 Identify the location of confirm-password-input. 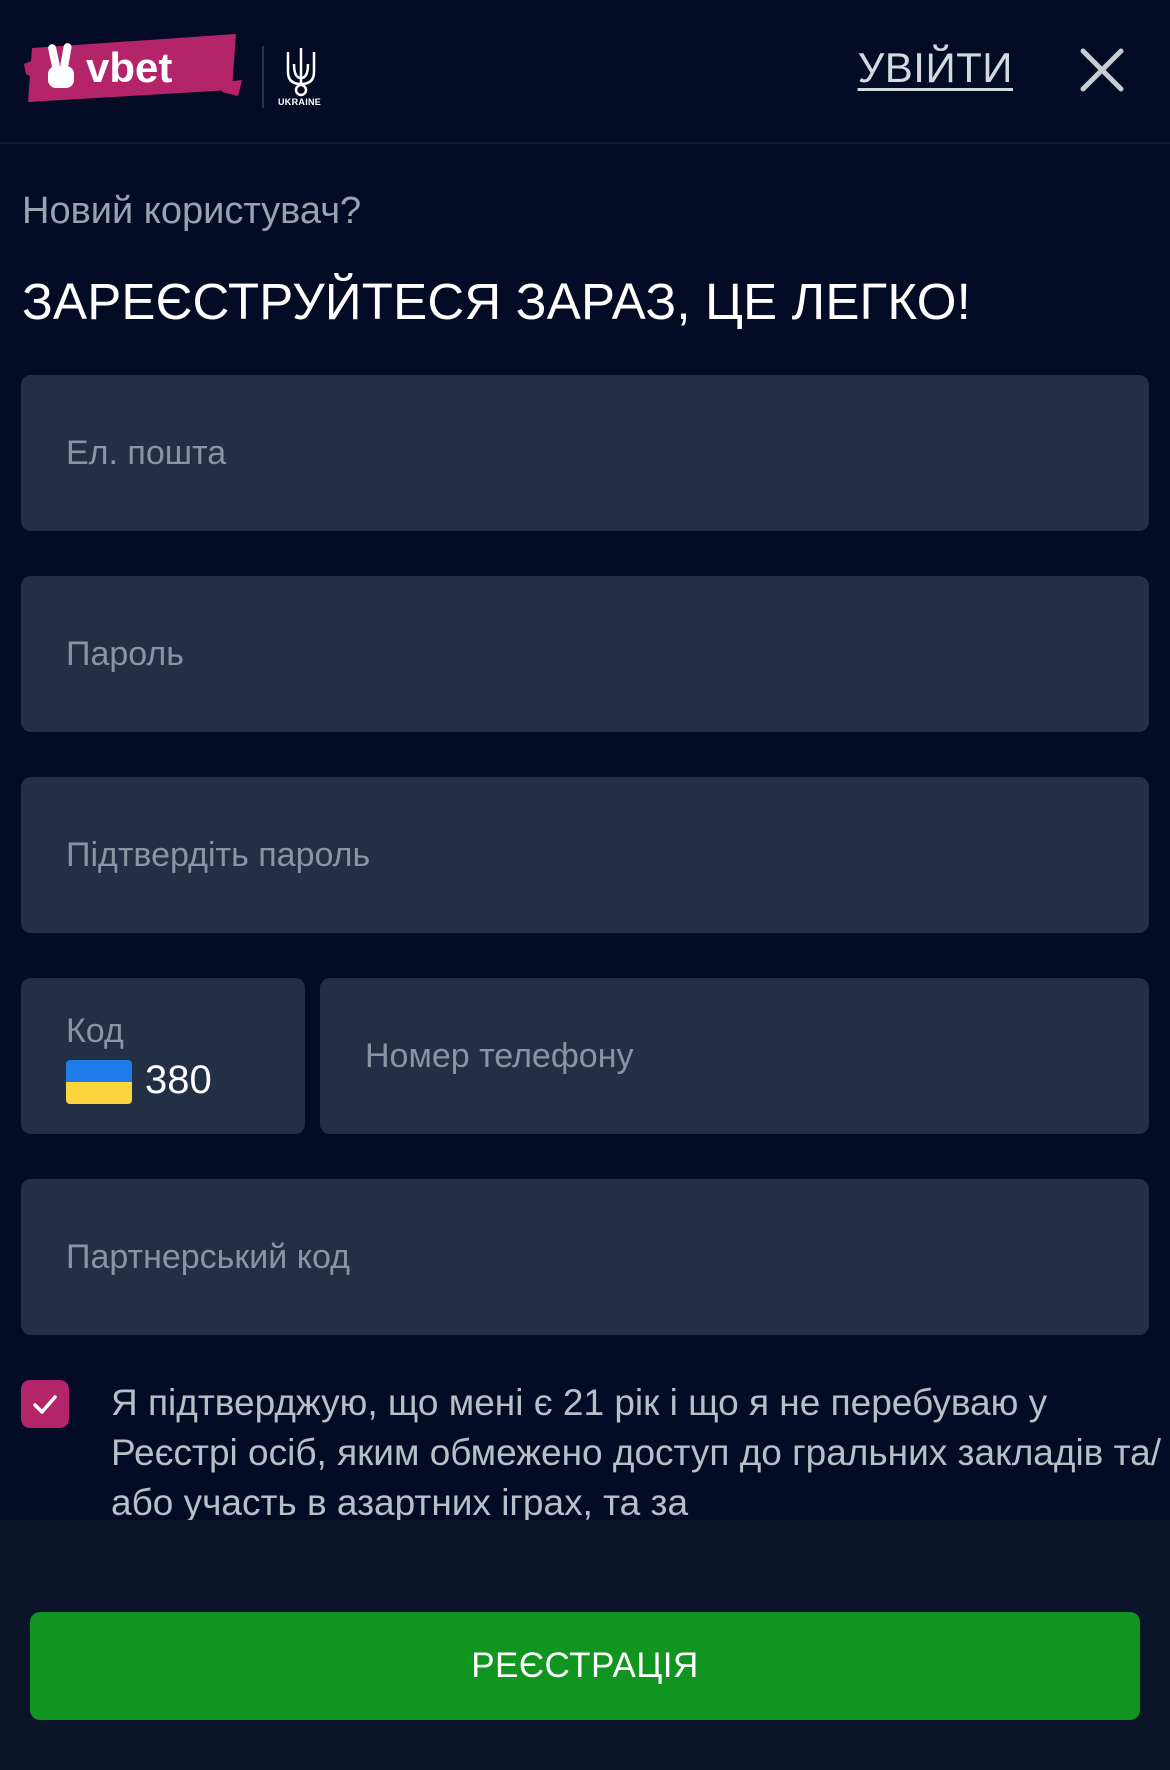
(585, 855).